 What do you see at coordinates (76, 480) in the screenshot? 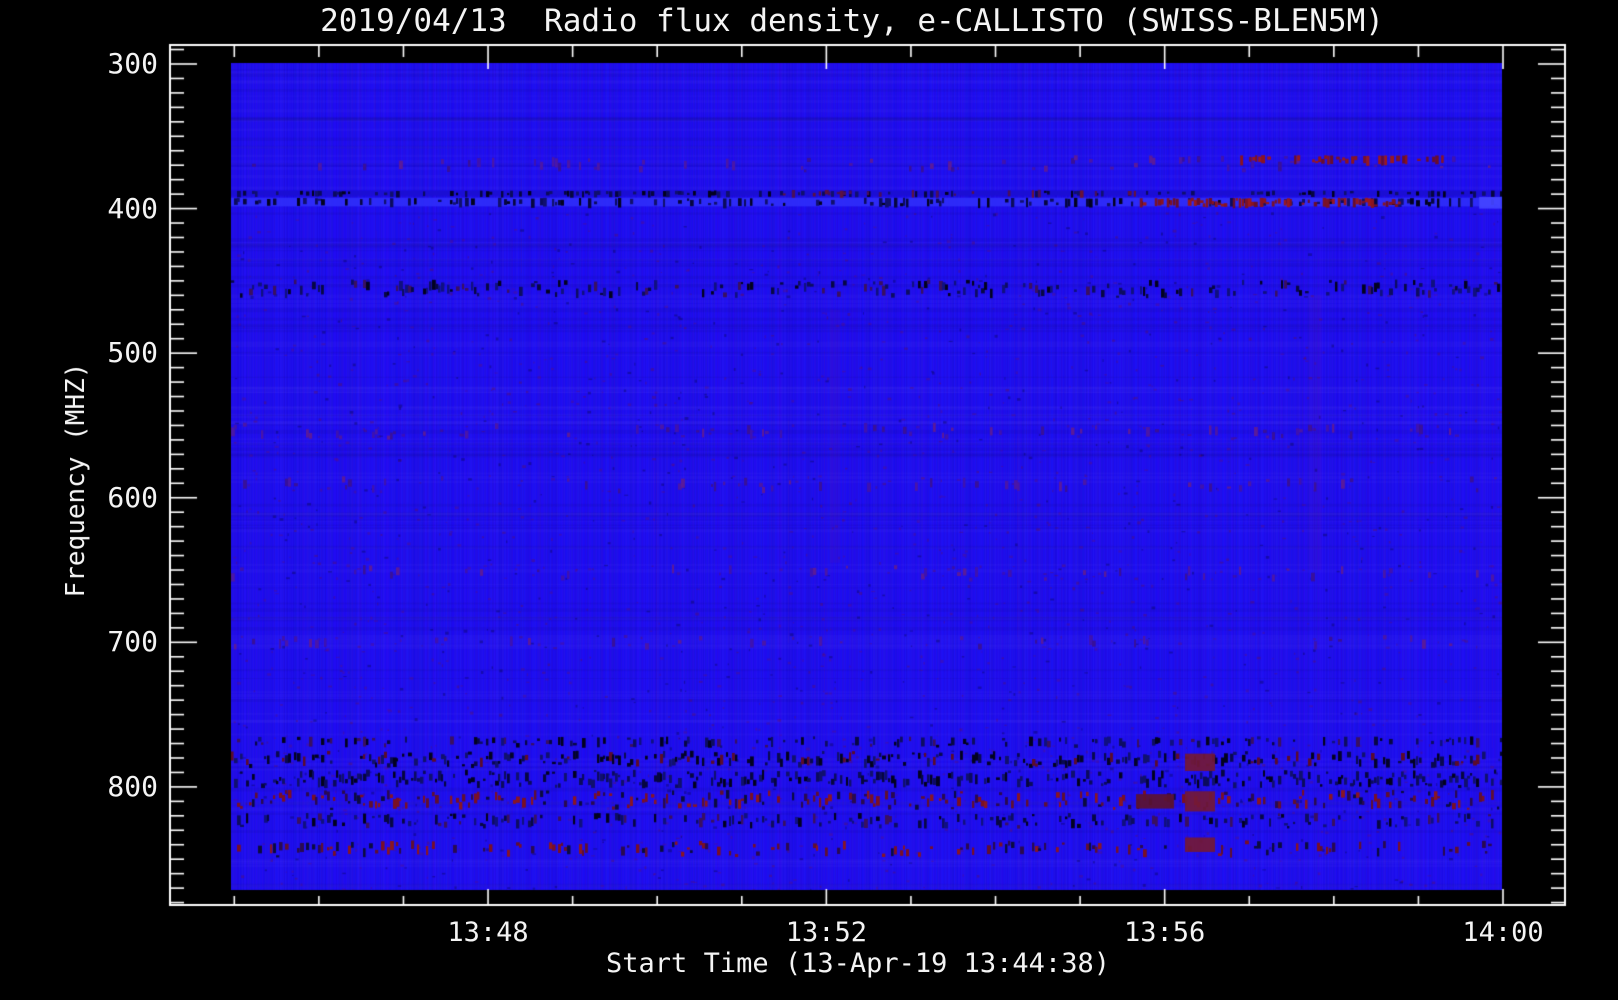
I see `y-axis-title: Frequency (MHZ)` at bounding box center [76, 480].